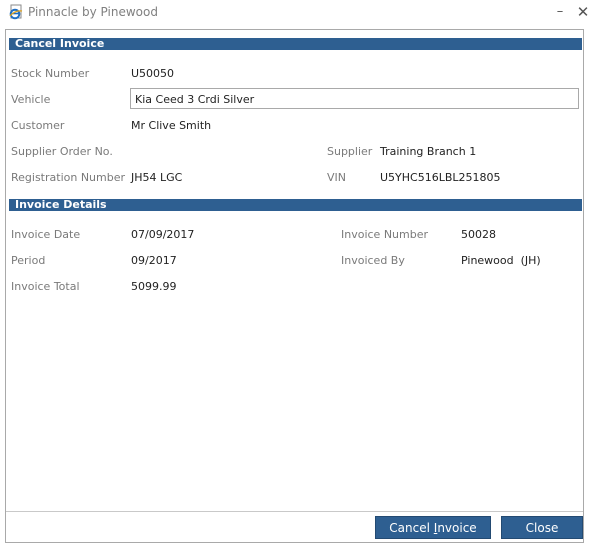 This screenshot has width=593, height=548. What do you see at coordinates (542, 527) in the screenshot?
I see `close-button: Close` at bounding box center [542, 527].